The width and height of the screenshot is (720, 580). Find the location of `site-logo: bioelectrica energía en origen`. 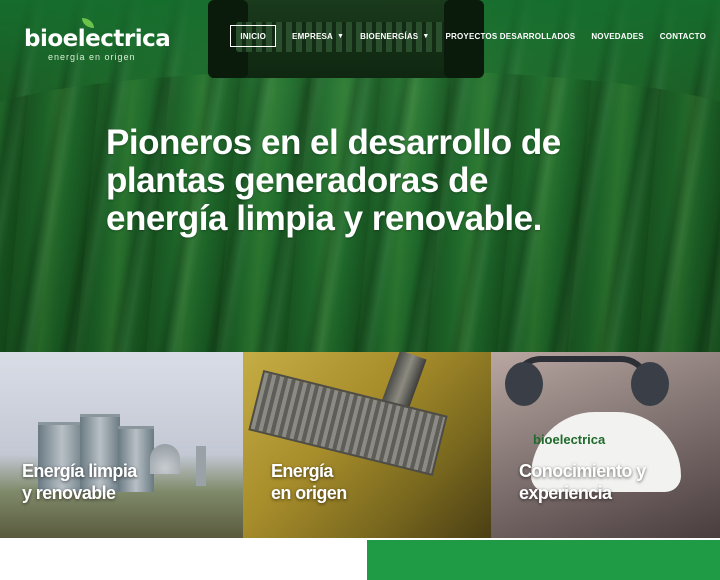

site-logo: bioelectrica energía en origen is located at coordinates (97, 41).